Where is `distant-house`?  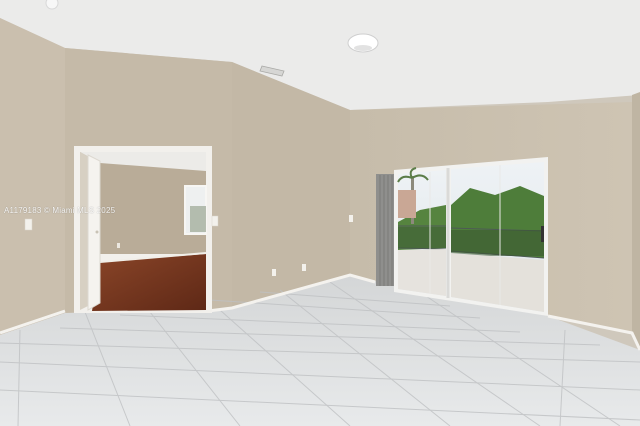
distant-house is located at coordinates (407, 204).